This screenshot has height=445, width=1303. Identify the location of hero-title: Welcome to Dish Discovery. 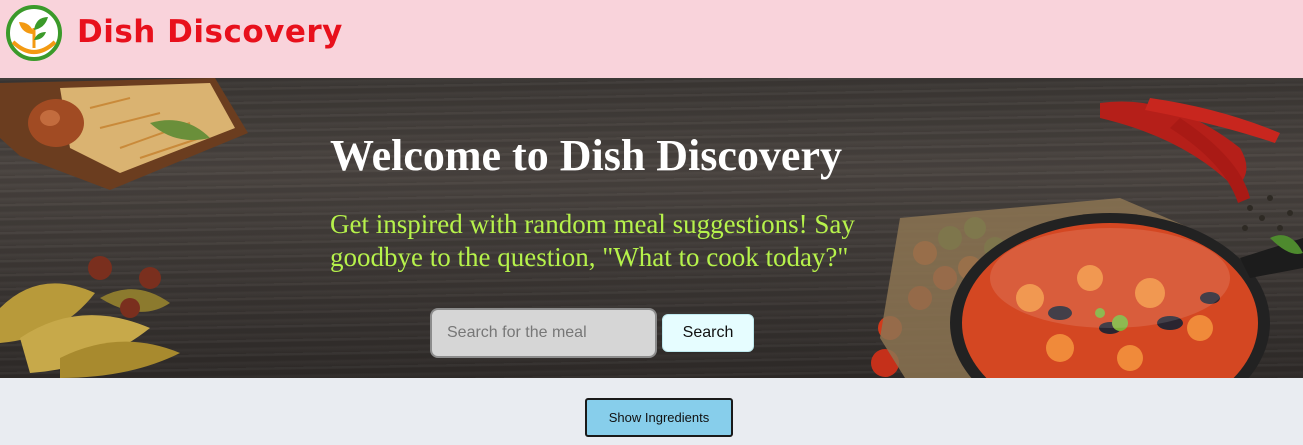
(586, 155).